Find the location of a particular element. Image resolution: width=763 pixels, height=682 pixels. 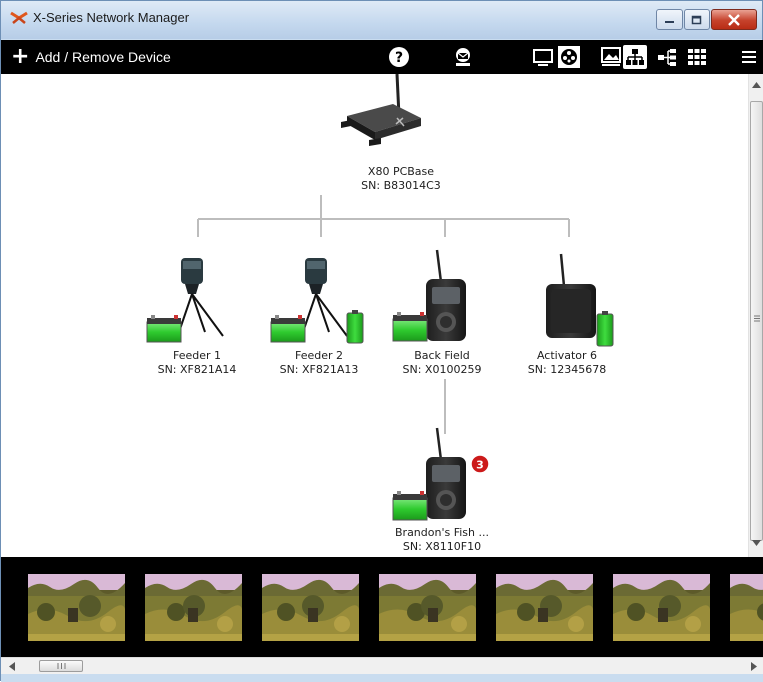

grid-icon is located at coordinates (697, 57).